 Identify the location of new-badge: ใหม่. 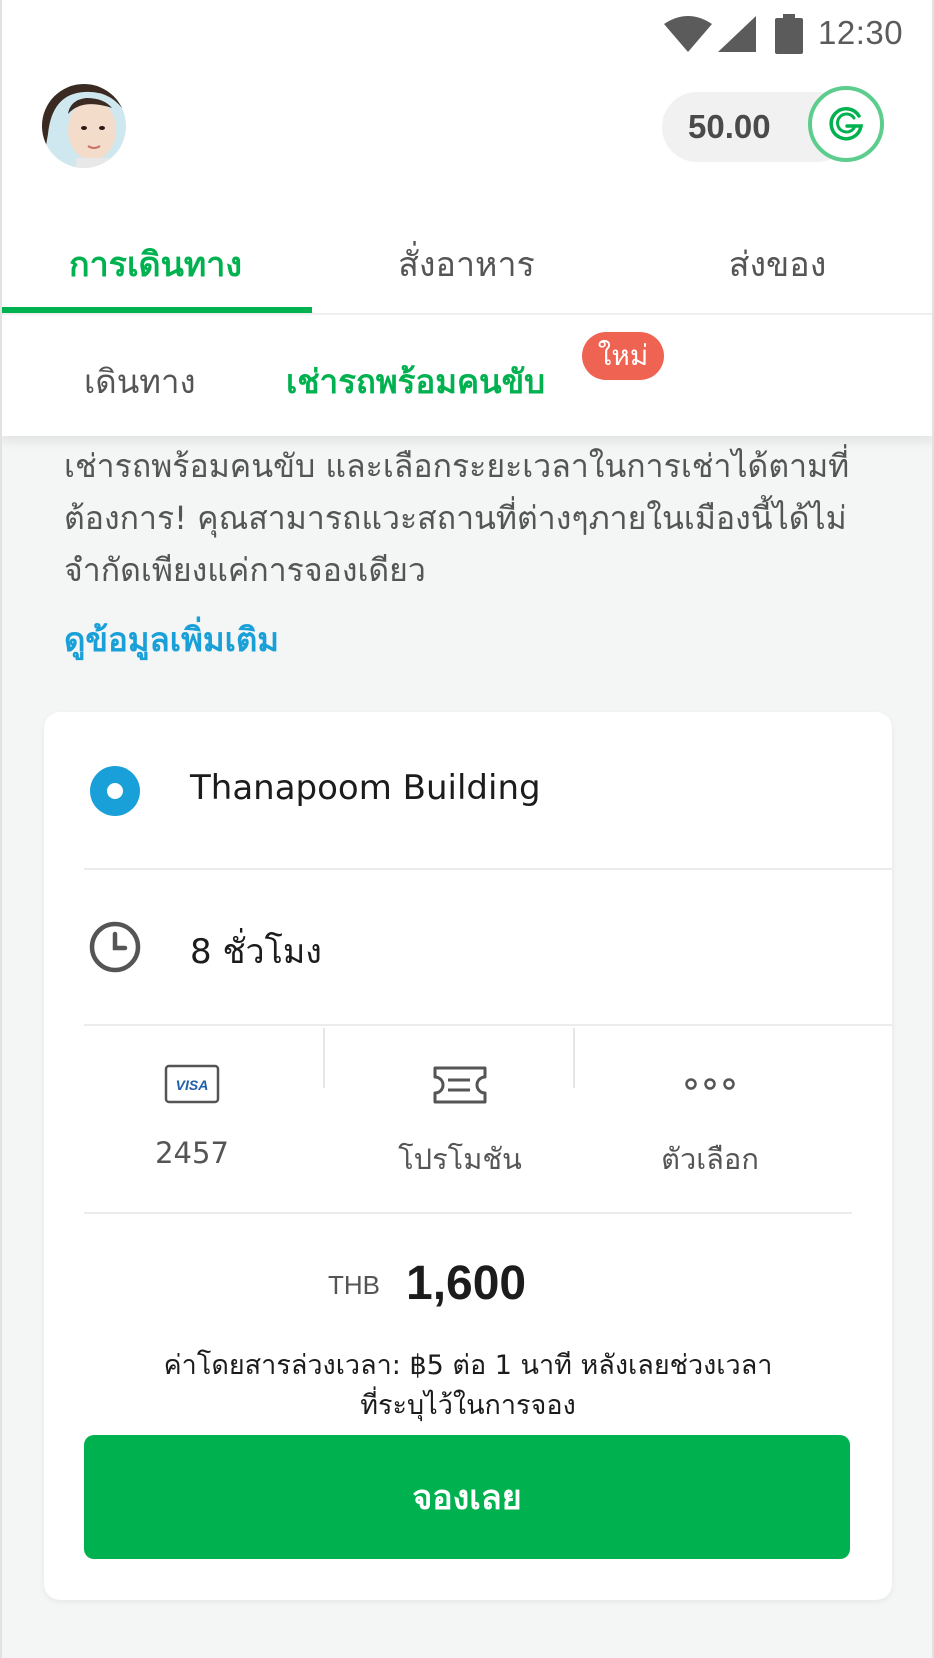
(623, 356).